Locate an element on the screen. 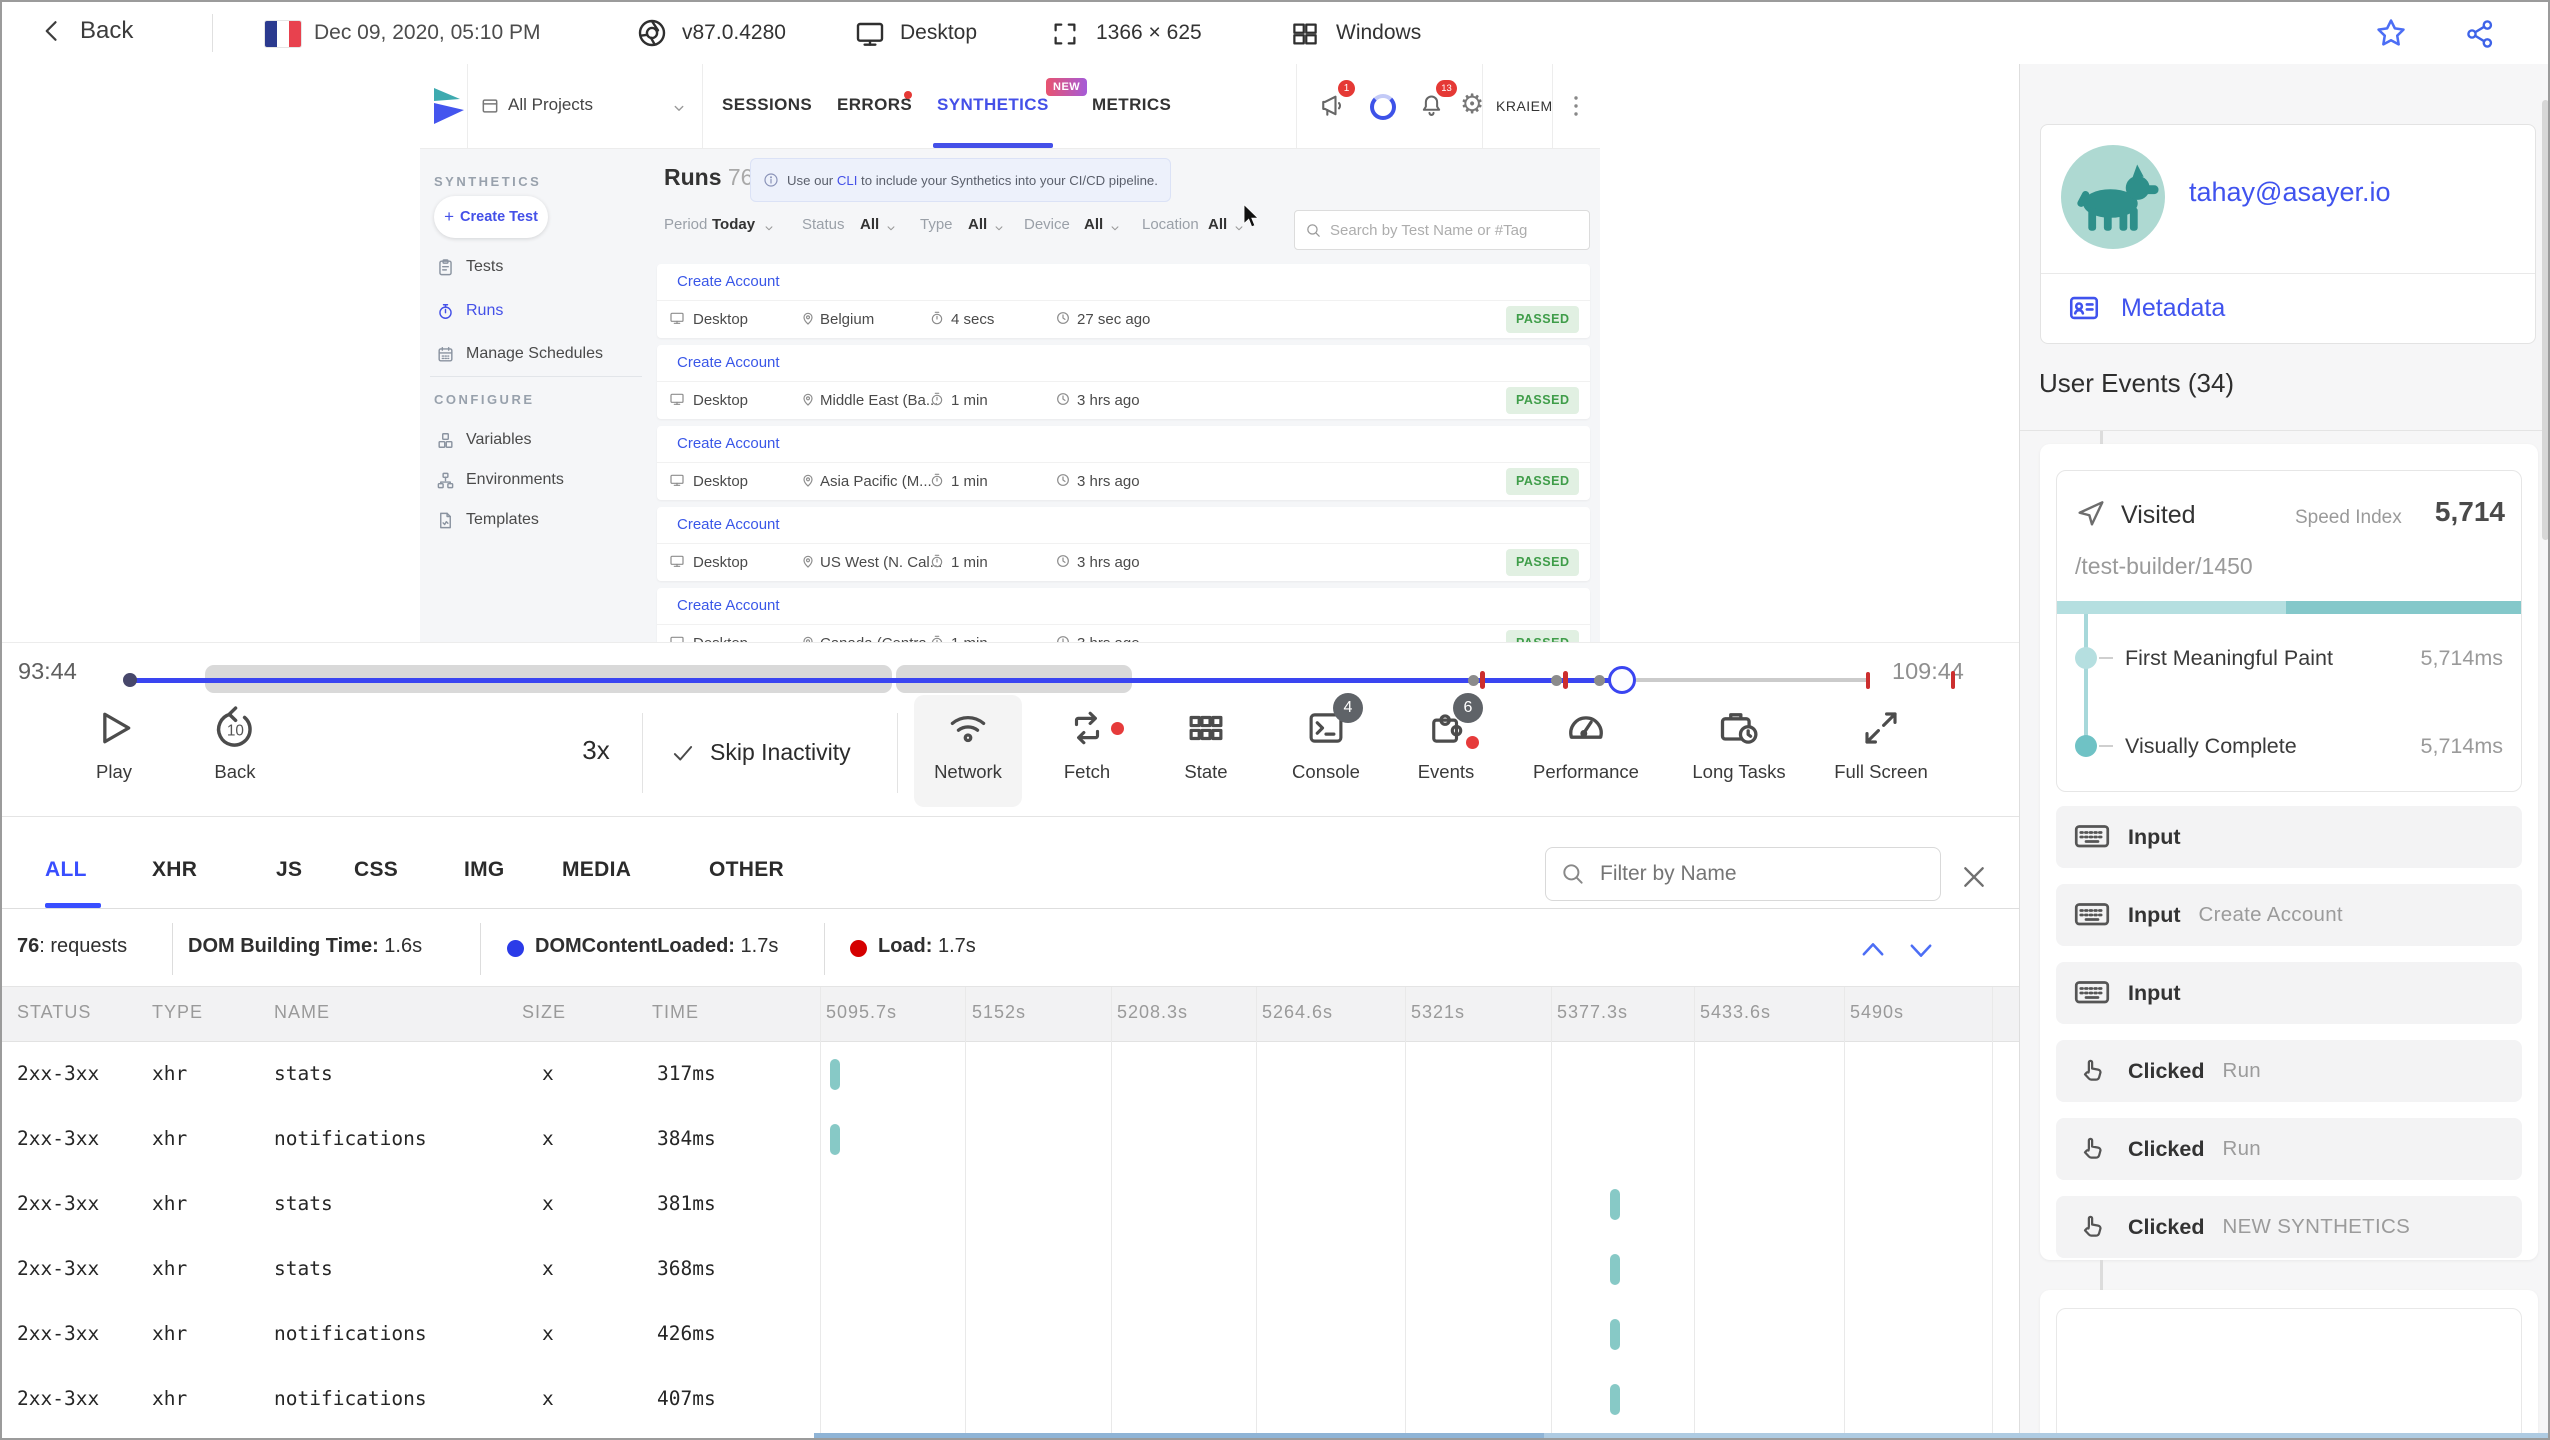 The image size is (2550, 1440). back-10-icon: 10 is located at coordinates (235, 728).